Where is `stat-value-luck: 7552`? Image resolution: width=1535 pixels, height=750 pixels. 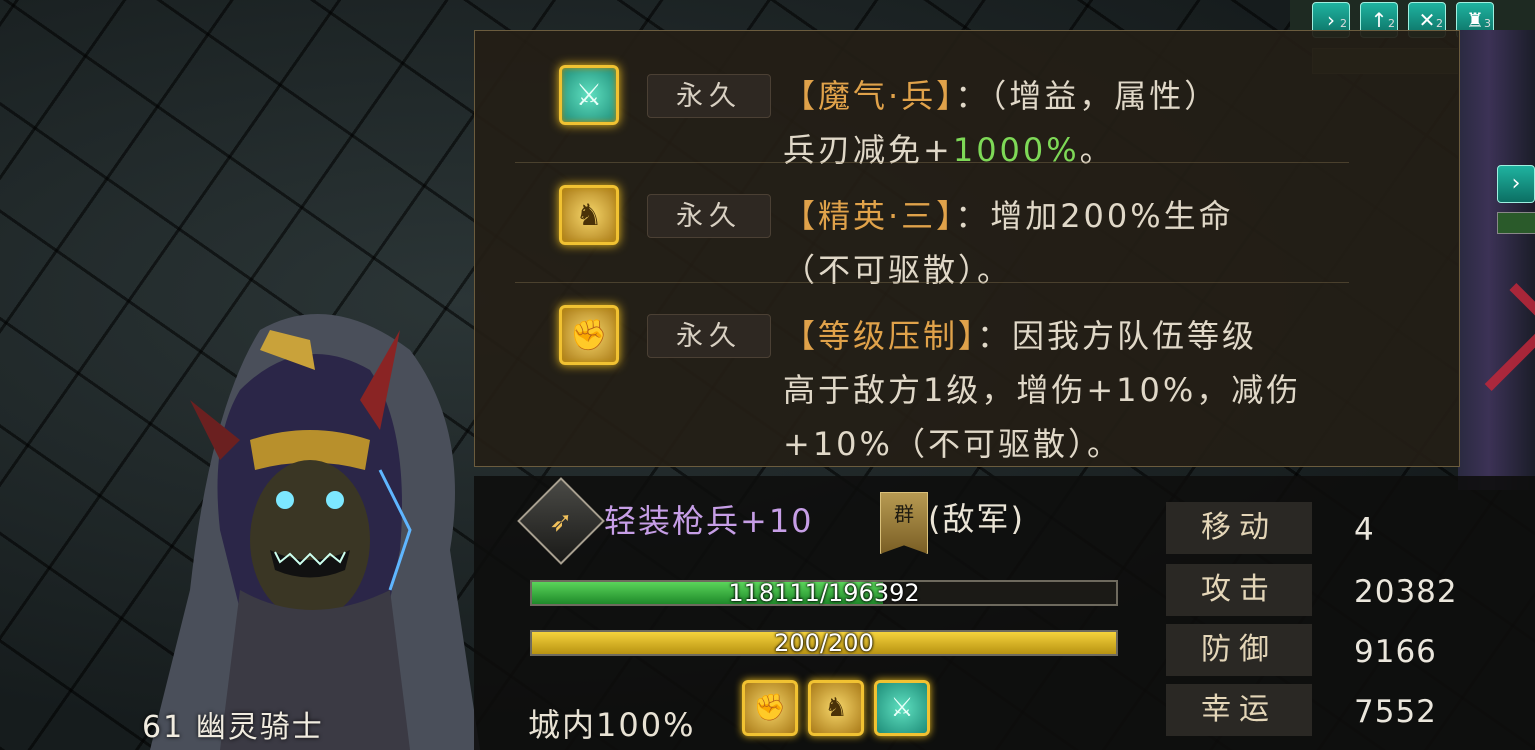
stat-value-luck: 7552 is located at coordinates (1395, 712).